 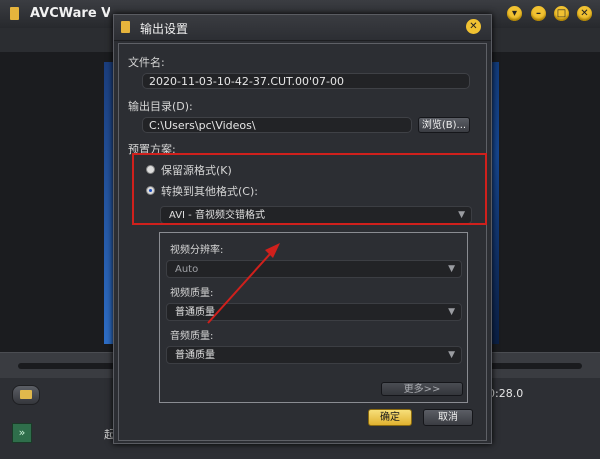 I want to click on annotation-arrow, so click(x=243, y=283).